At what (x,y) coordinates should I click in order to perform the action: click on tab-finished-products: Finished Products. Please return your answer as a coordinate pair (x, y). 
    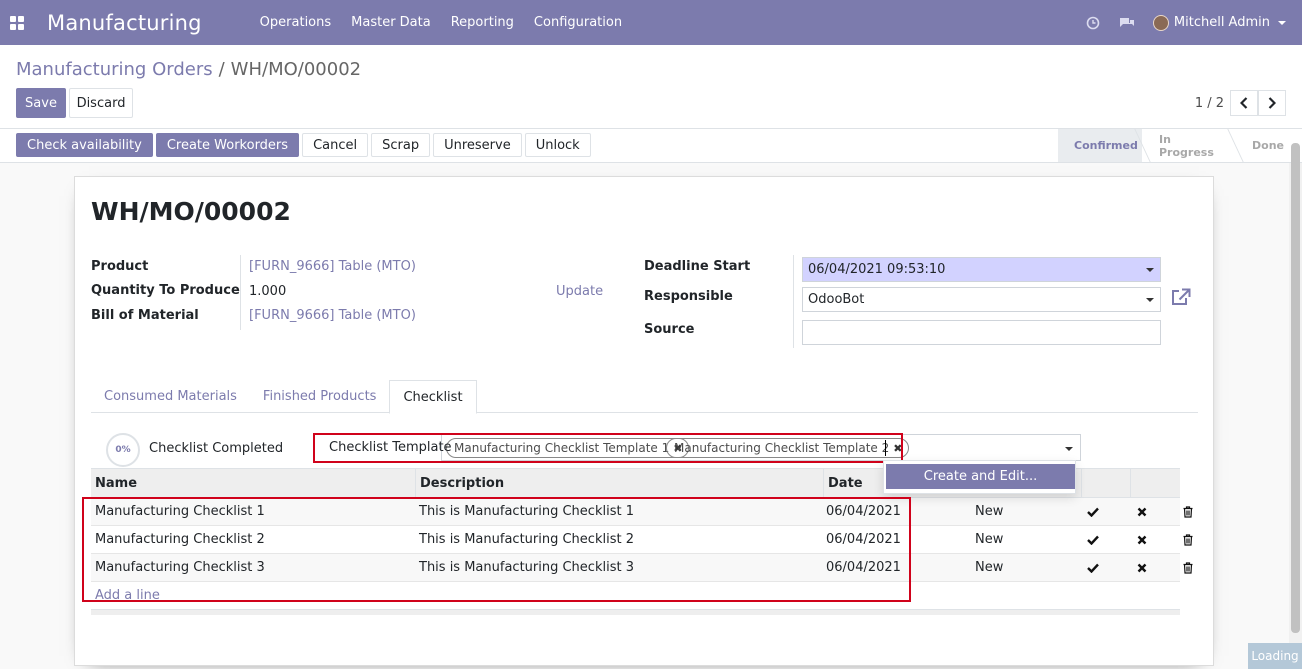
    Looking at the image, I should click on (320, 396).